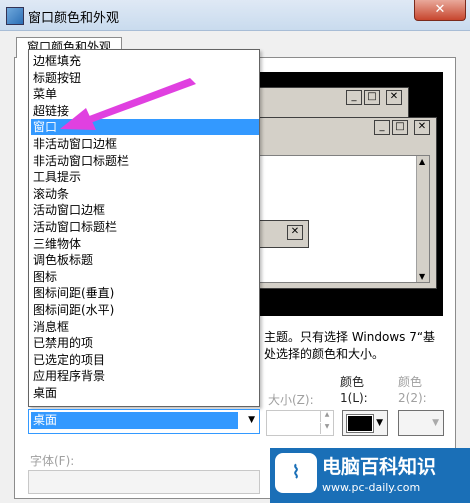  I want to click on watermark-url: www.pc-daily.com, so click(371, 487).